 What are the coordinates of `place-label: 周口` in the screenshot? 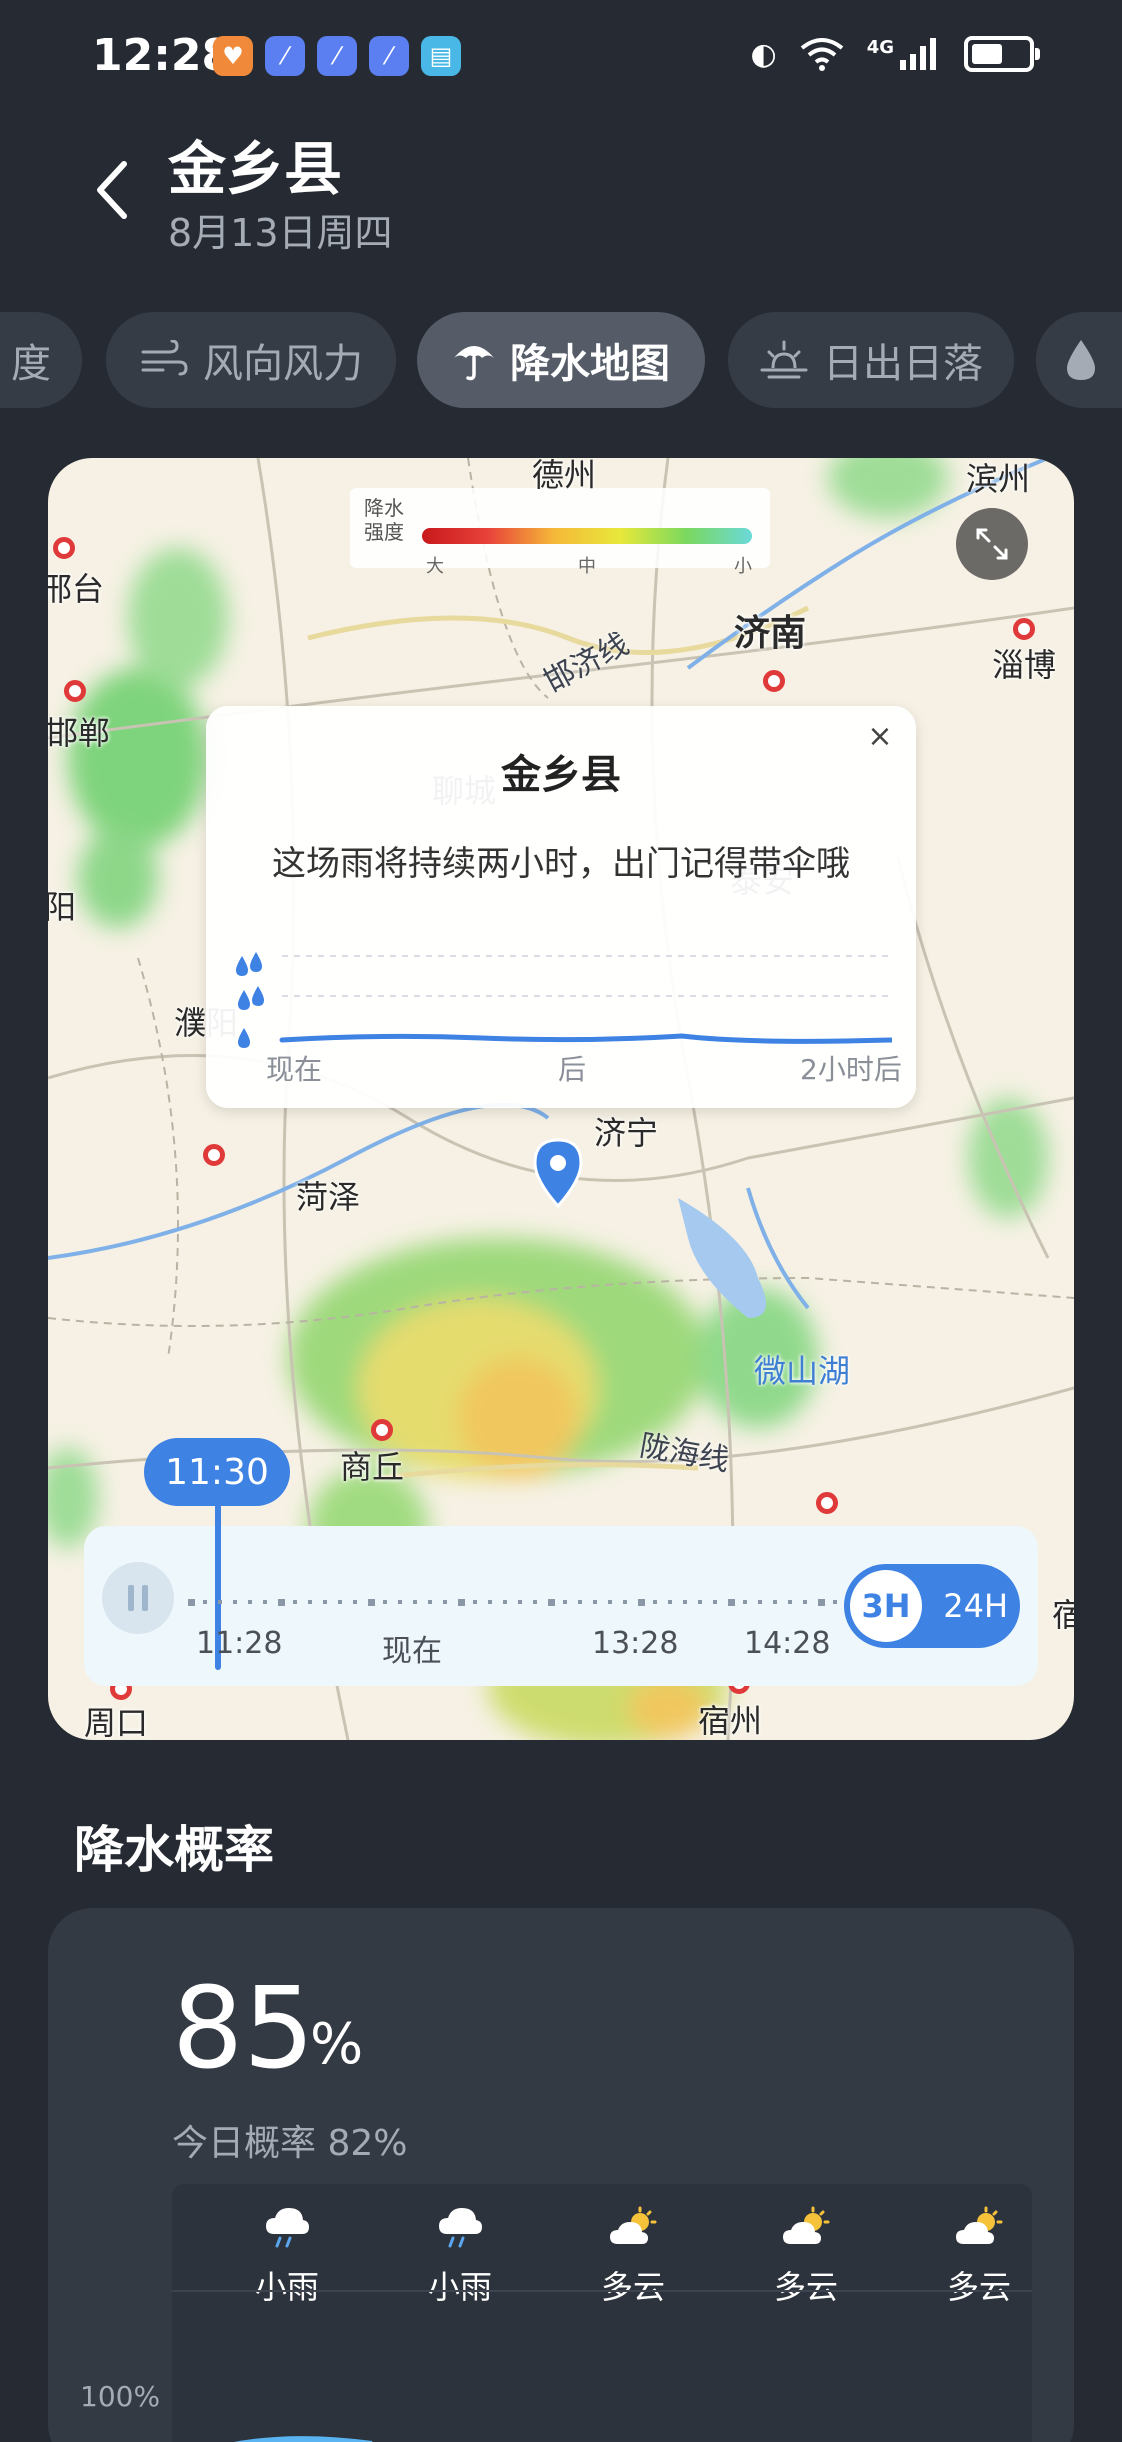 It's located at (116, 1722).